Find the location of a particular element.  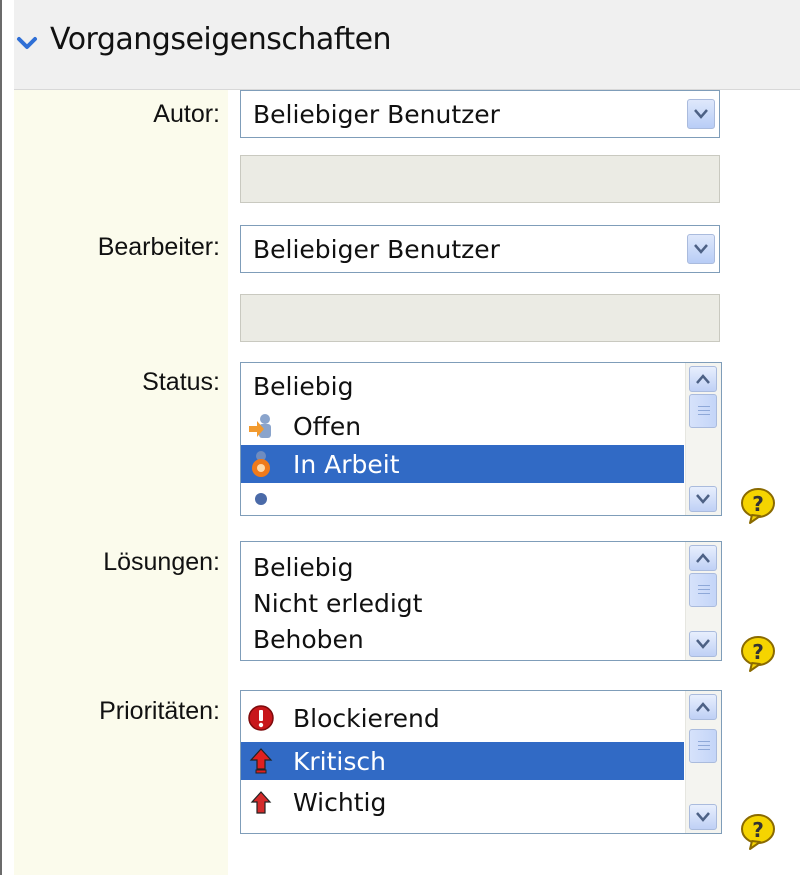

status-list: Beliebig Offen In Arbeit is located at coordinates (481, 439).